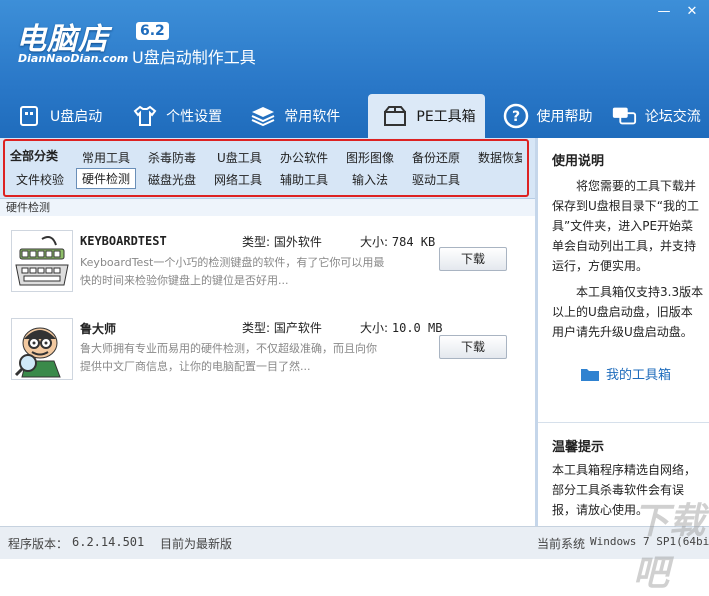 Image resolution: width=709 pixels, height=596 pixels. I want to click on latest-version-text: 目前为最新版, so click(196, 544).